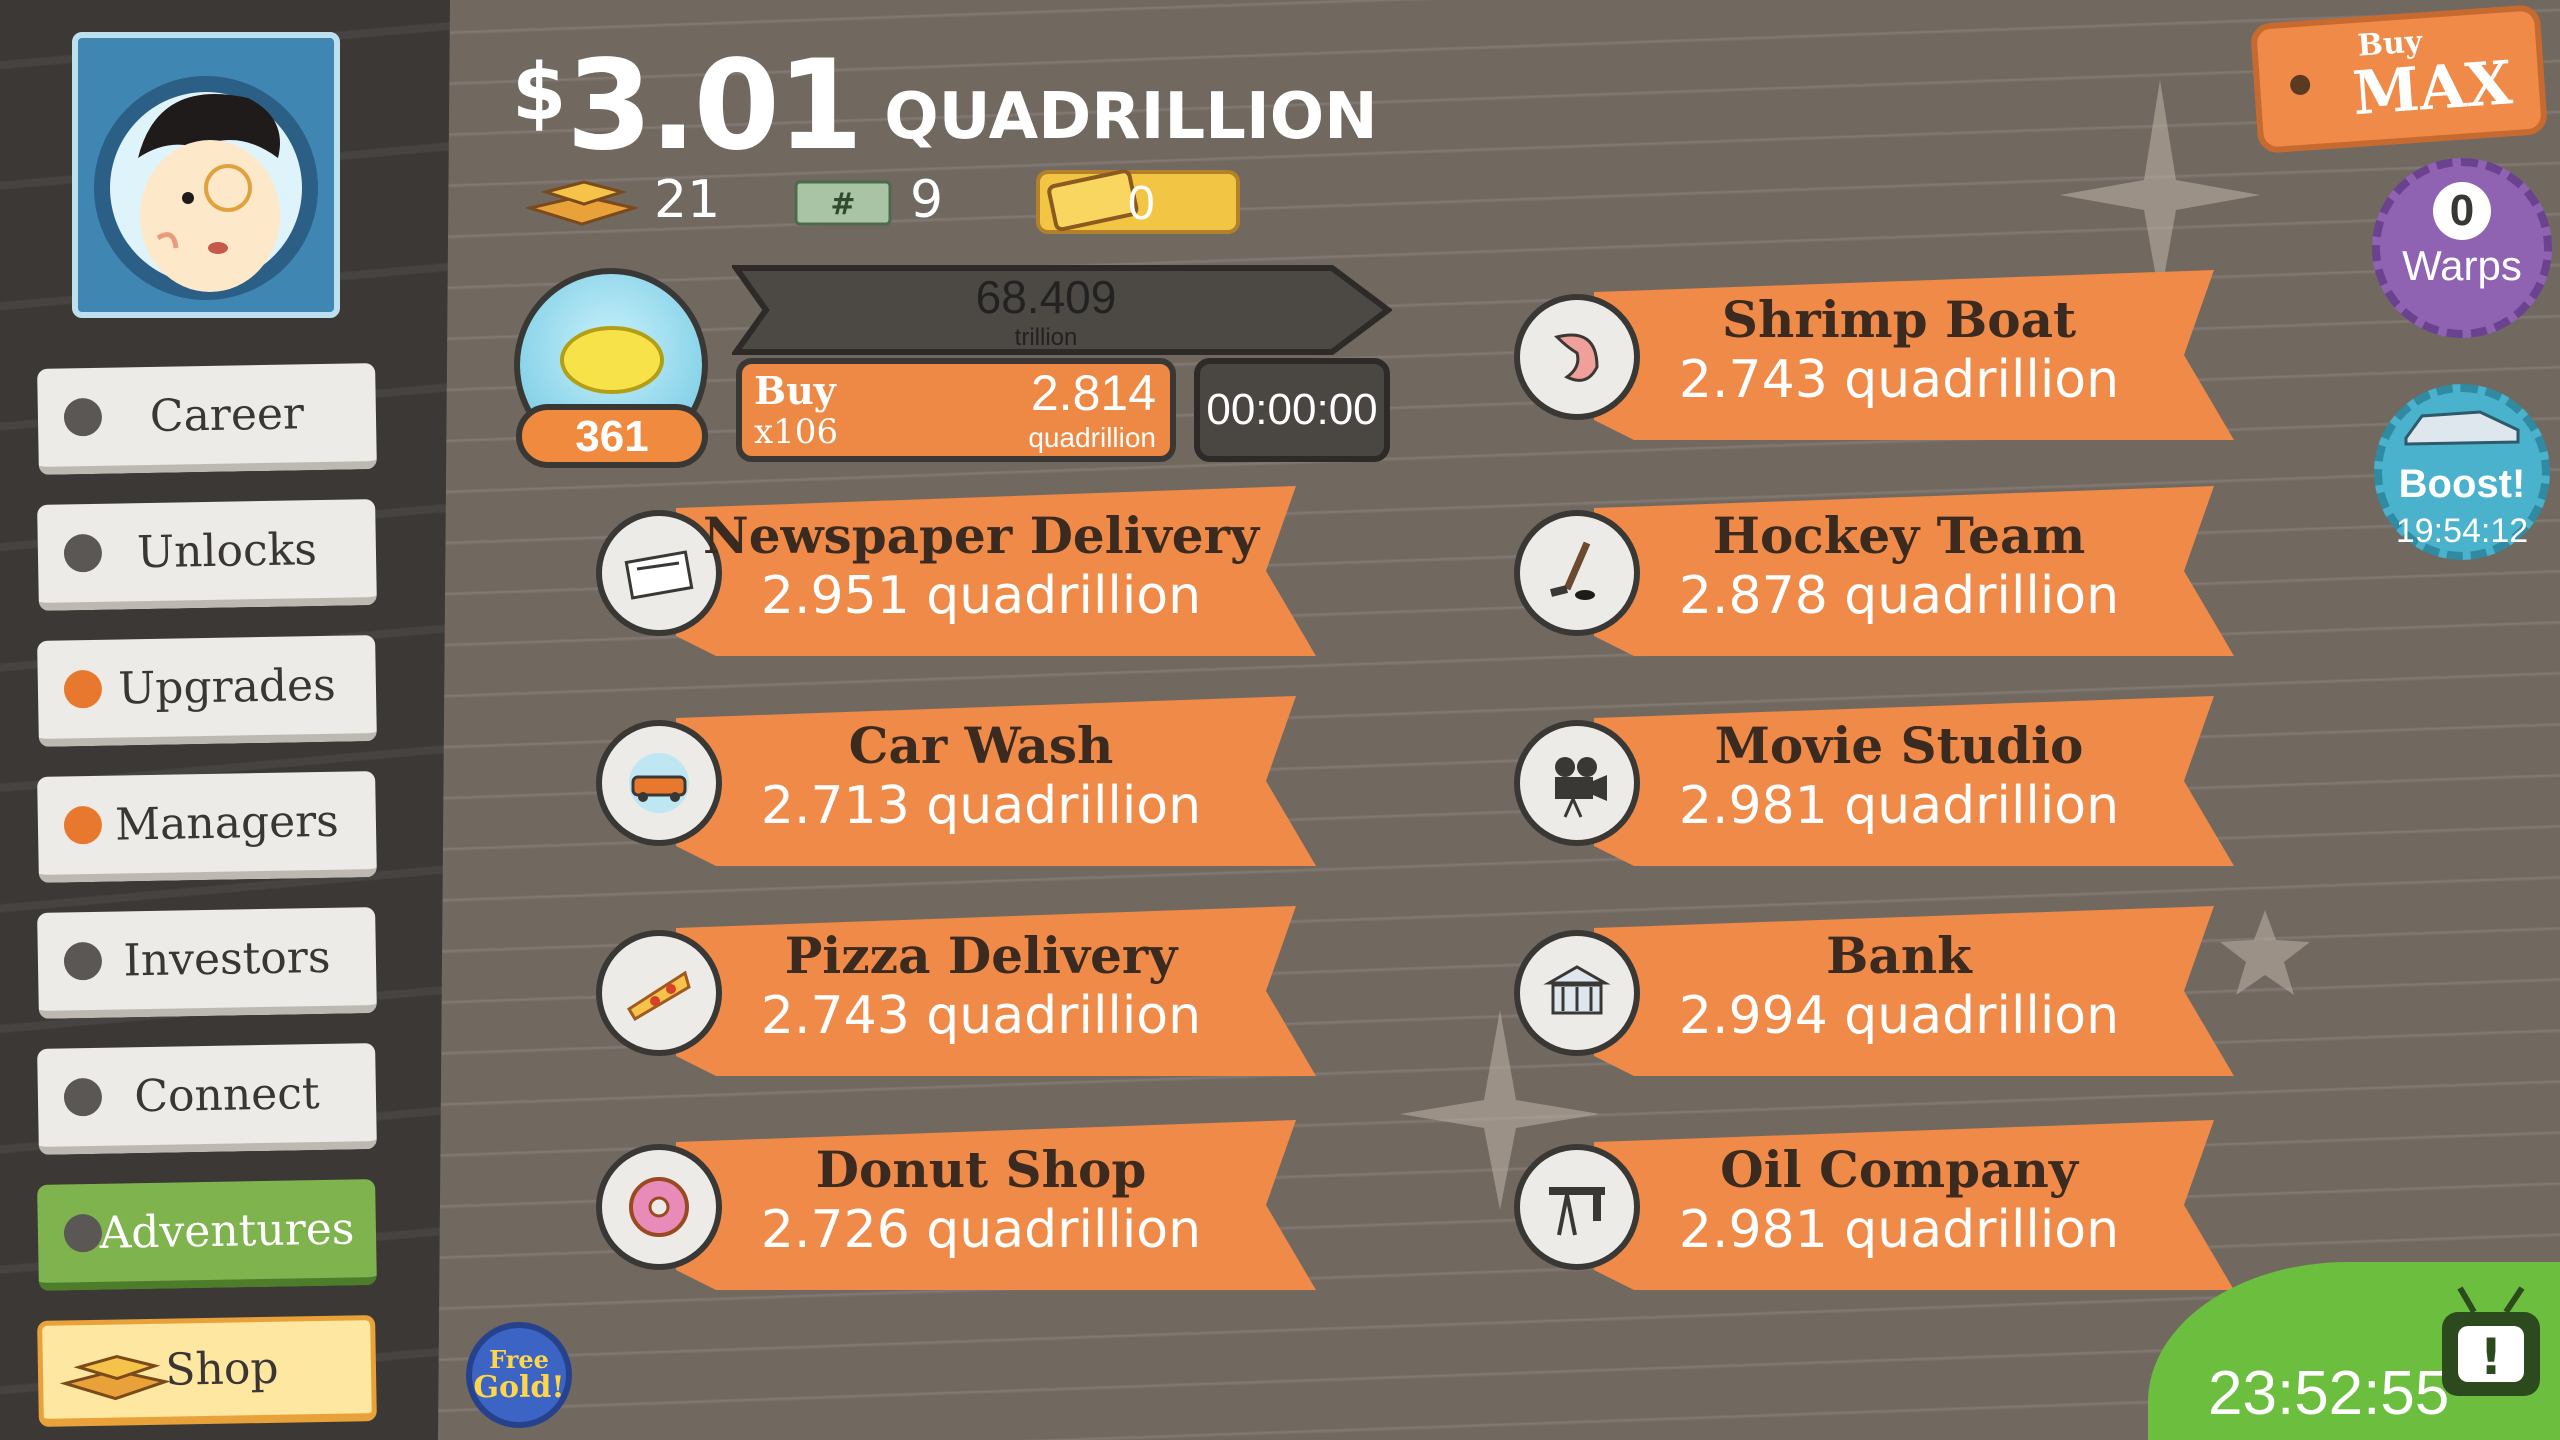 This screenshot has height=1440, width=2560. I want to click on tickets-display: 0, so click(1138, 201).